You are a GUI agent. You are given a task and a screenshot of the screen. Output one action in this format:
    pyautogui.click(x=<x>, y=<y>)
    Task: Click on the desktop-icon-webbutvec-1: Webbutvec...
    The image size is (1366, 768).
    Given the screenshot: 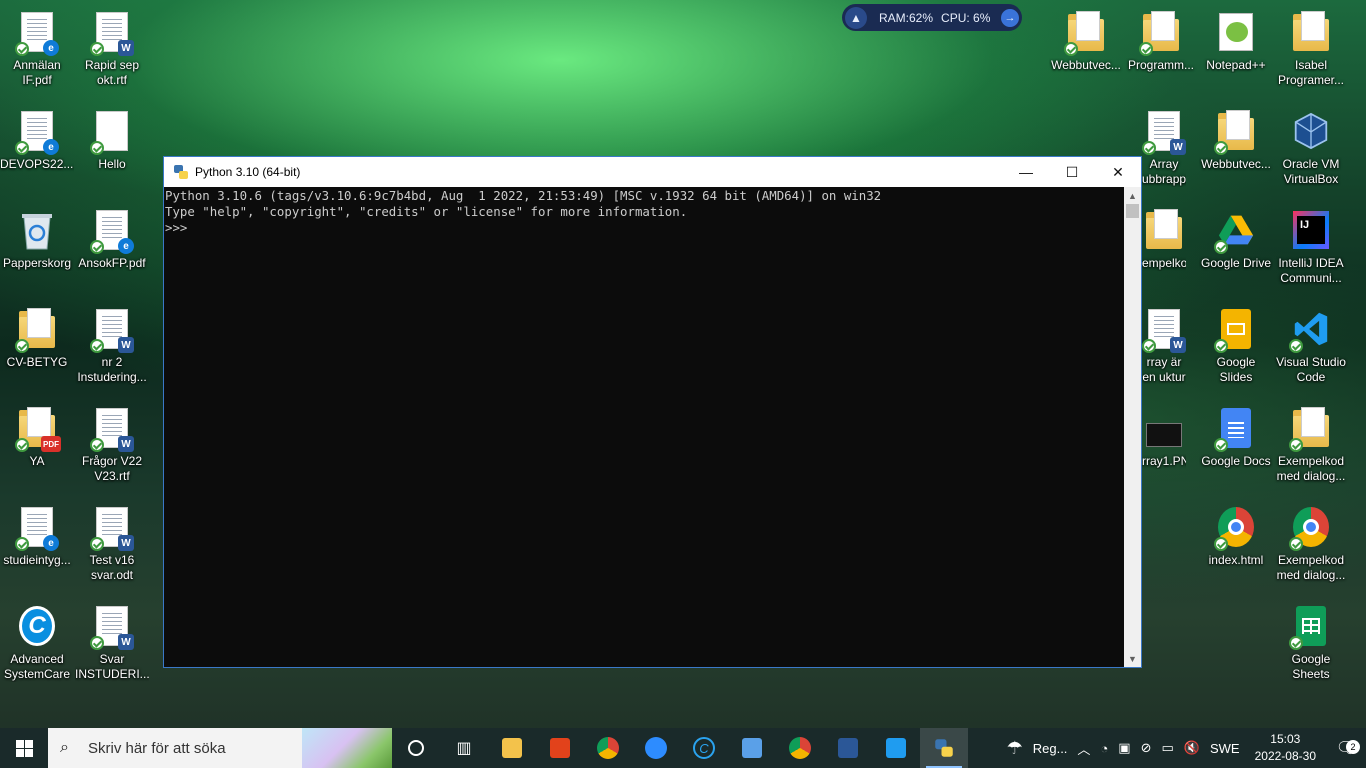 What is the action you would take?
    pyautogui.click(x=1086, y=52)
    